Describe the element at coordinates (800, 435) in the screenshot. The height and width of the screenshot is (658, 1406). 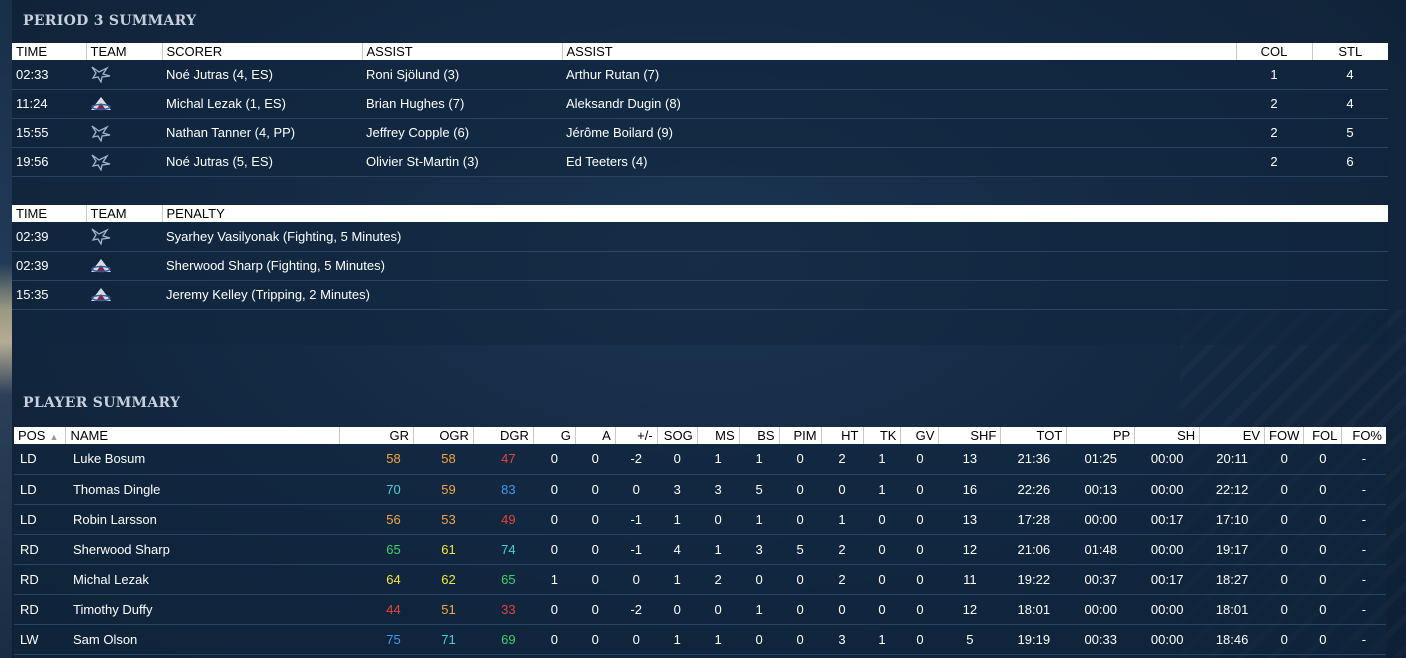
I see `player-header-pim: PIM` at that location.